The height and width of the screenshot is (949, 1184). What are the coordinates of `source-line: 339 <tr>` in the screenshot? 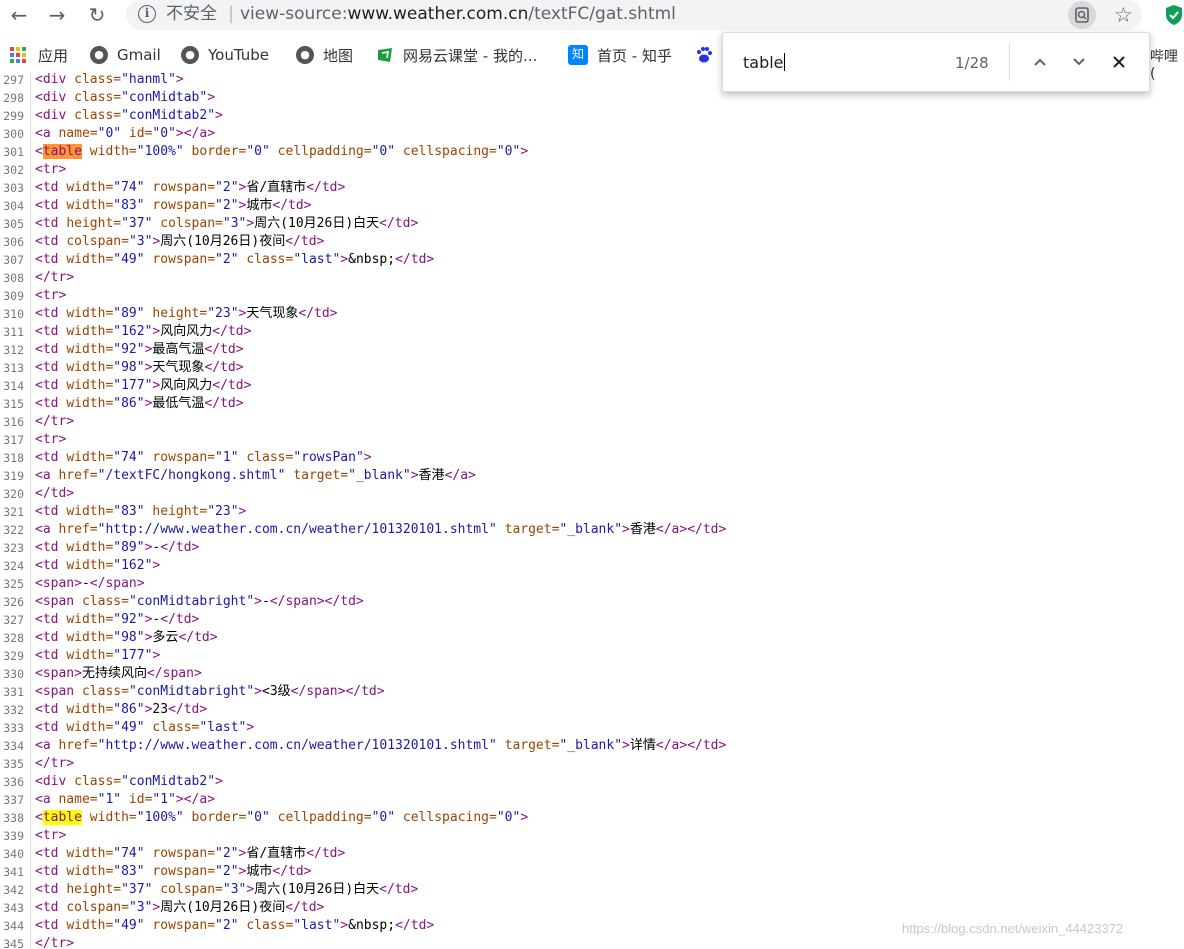 It's located at (592, 836).